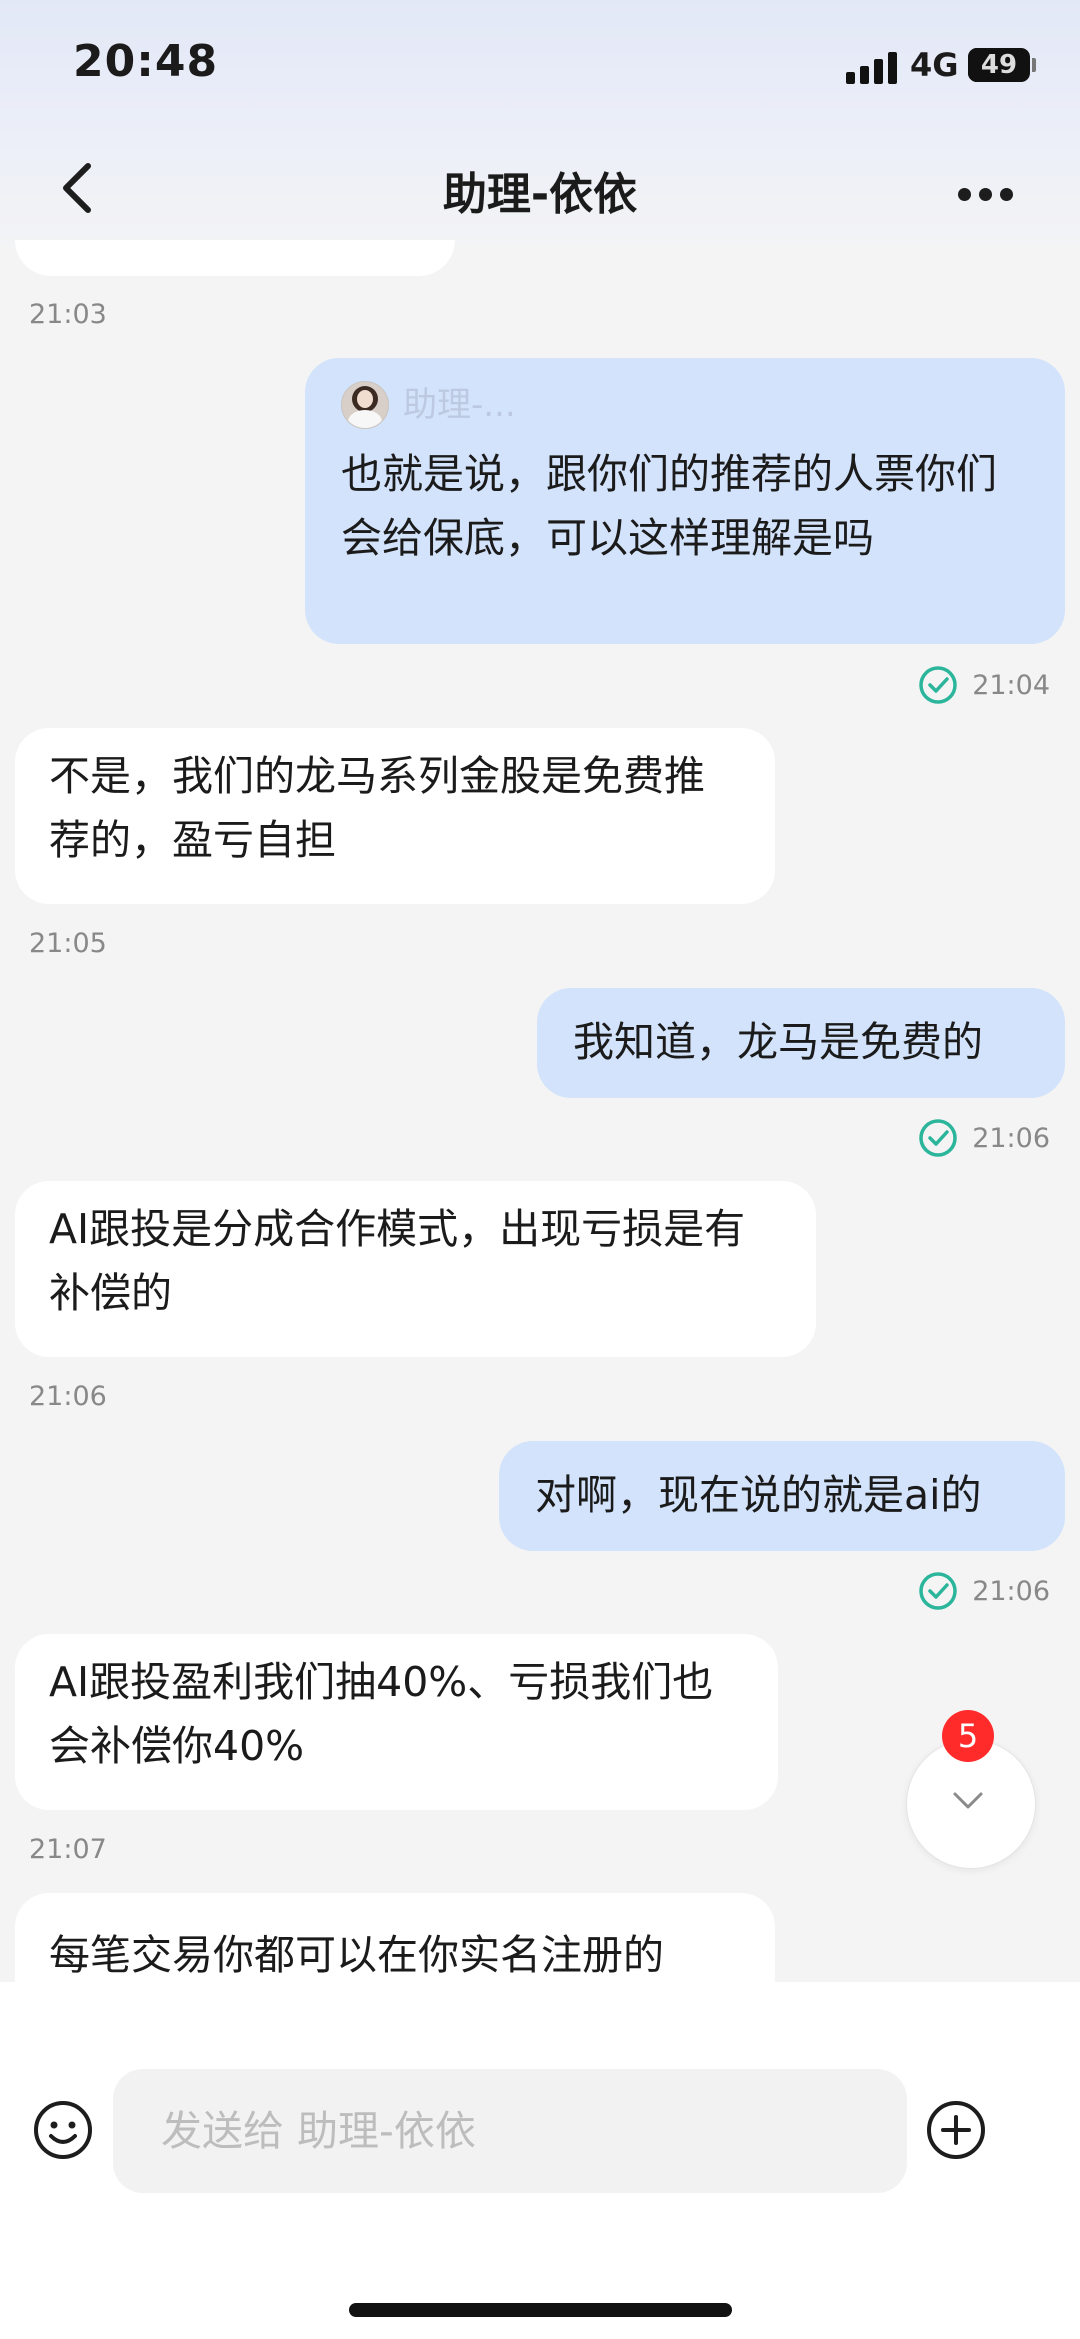  I want to click on battery-icon: 49, so click(999, 65).